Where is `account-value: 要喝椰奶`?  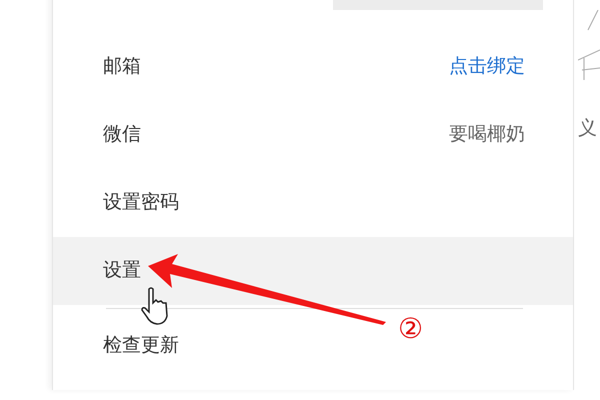 account-value: 要喝椰奶 is located at coordinates (487, 134).